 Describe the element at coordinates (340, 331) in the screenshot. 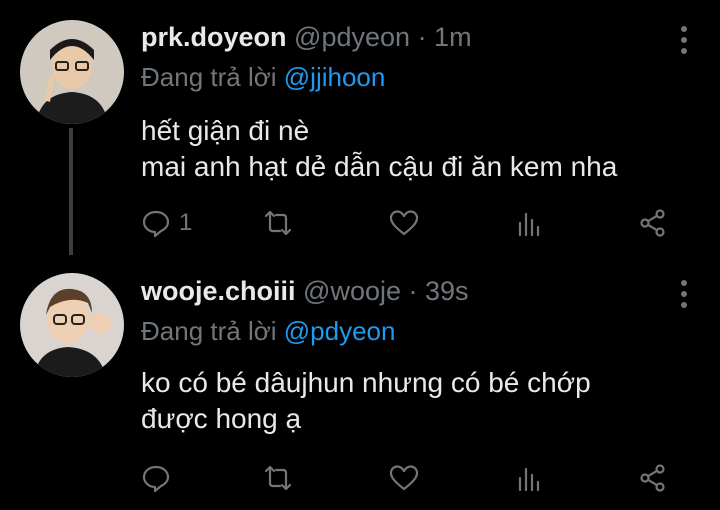

I see `reply-mention: @pdyeon` at that location.